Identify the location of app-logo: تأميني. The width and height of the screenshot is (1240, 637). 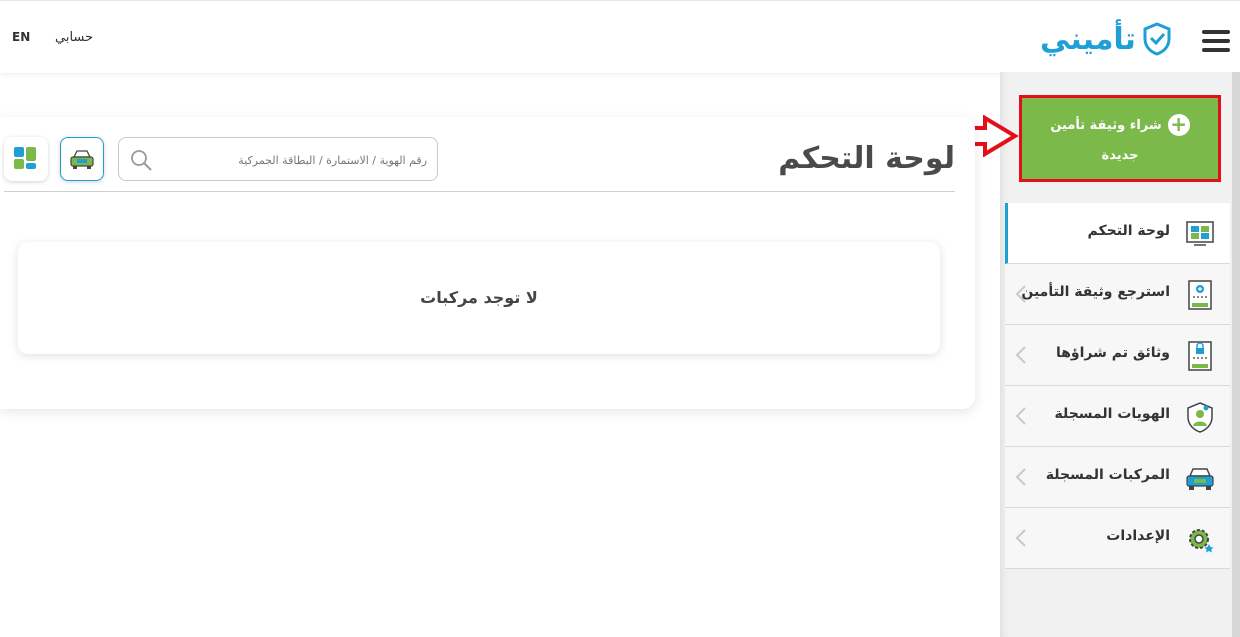
(1106, 40).